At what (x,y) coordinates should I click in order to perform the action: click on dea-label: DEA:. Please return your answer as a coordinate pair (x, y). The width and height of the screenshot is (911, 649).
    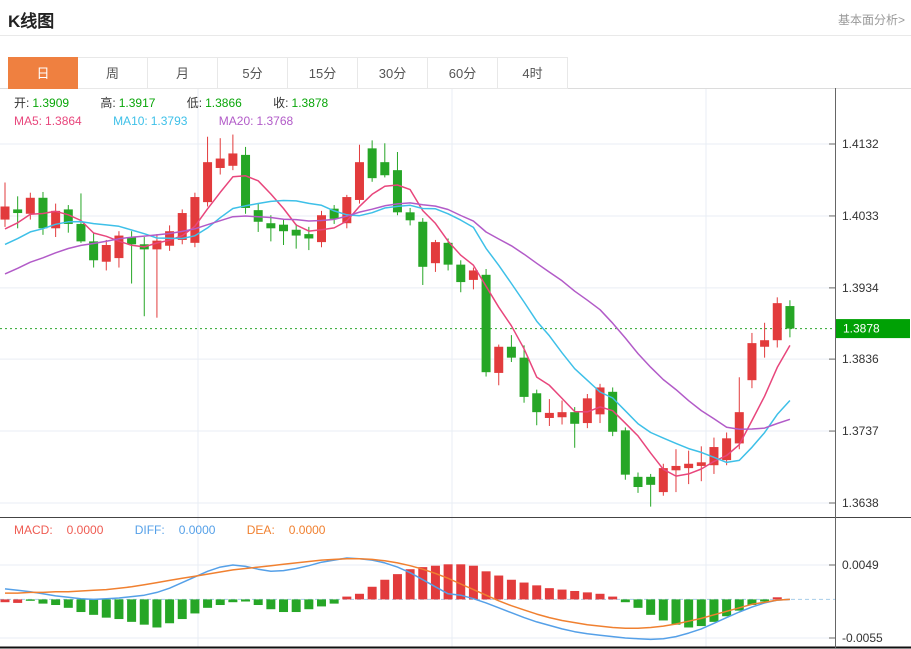
    Looking at the image, I should click on (260, 530).